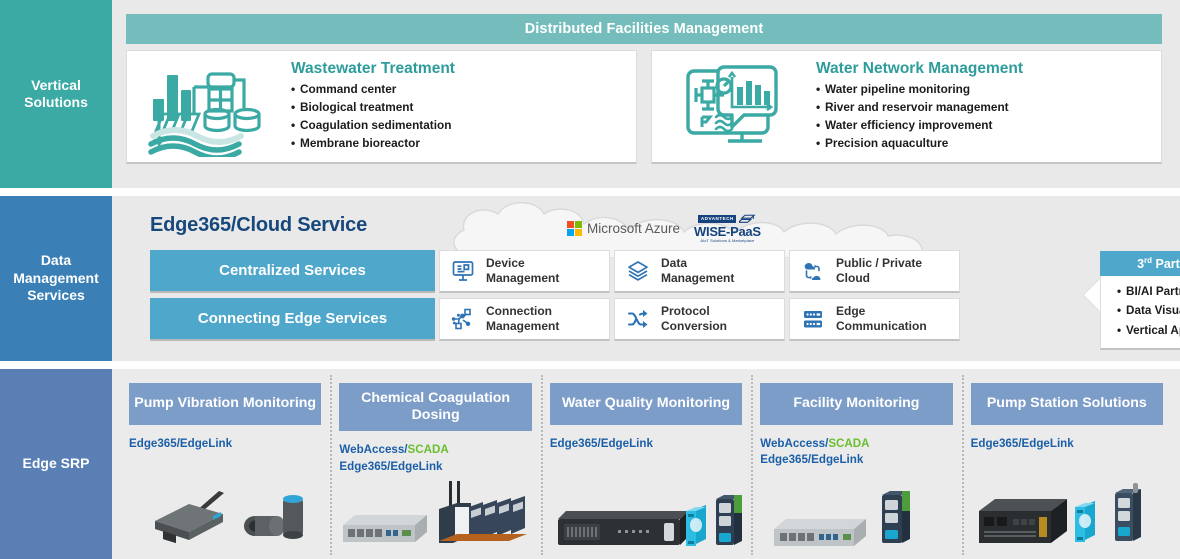  Describe the element at coordinates (292, 319) in the screenshot. I see `service-row-label-connecting-edge: Connecting Edge Services` at that location.